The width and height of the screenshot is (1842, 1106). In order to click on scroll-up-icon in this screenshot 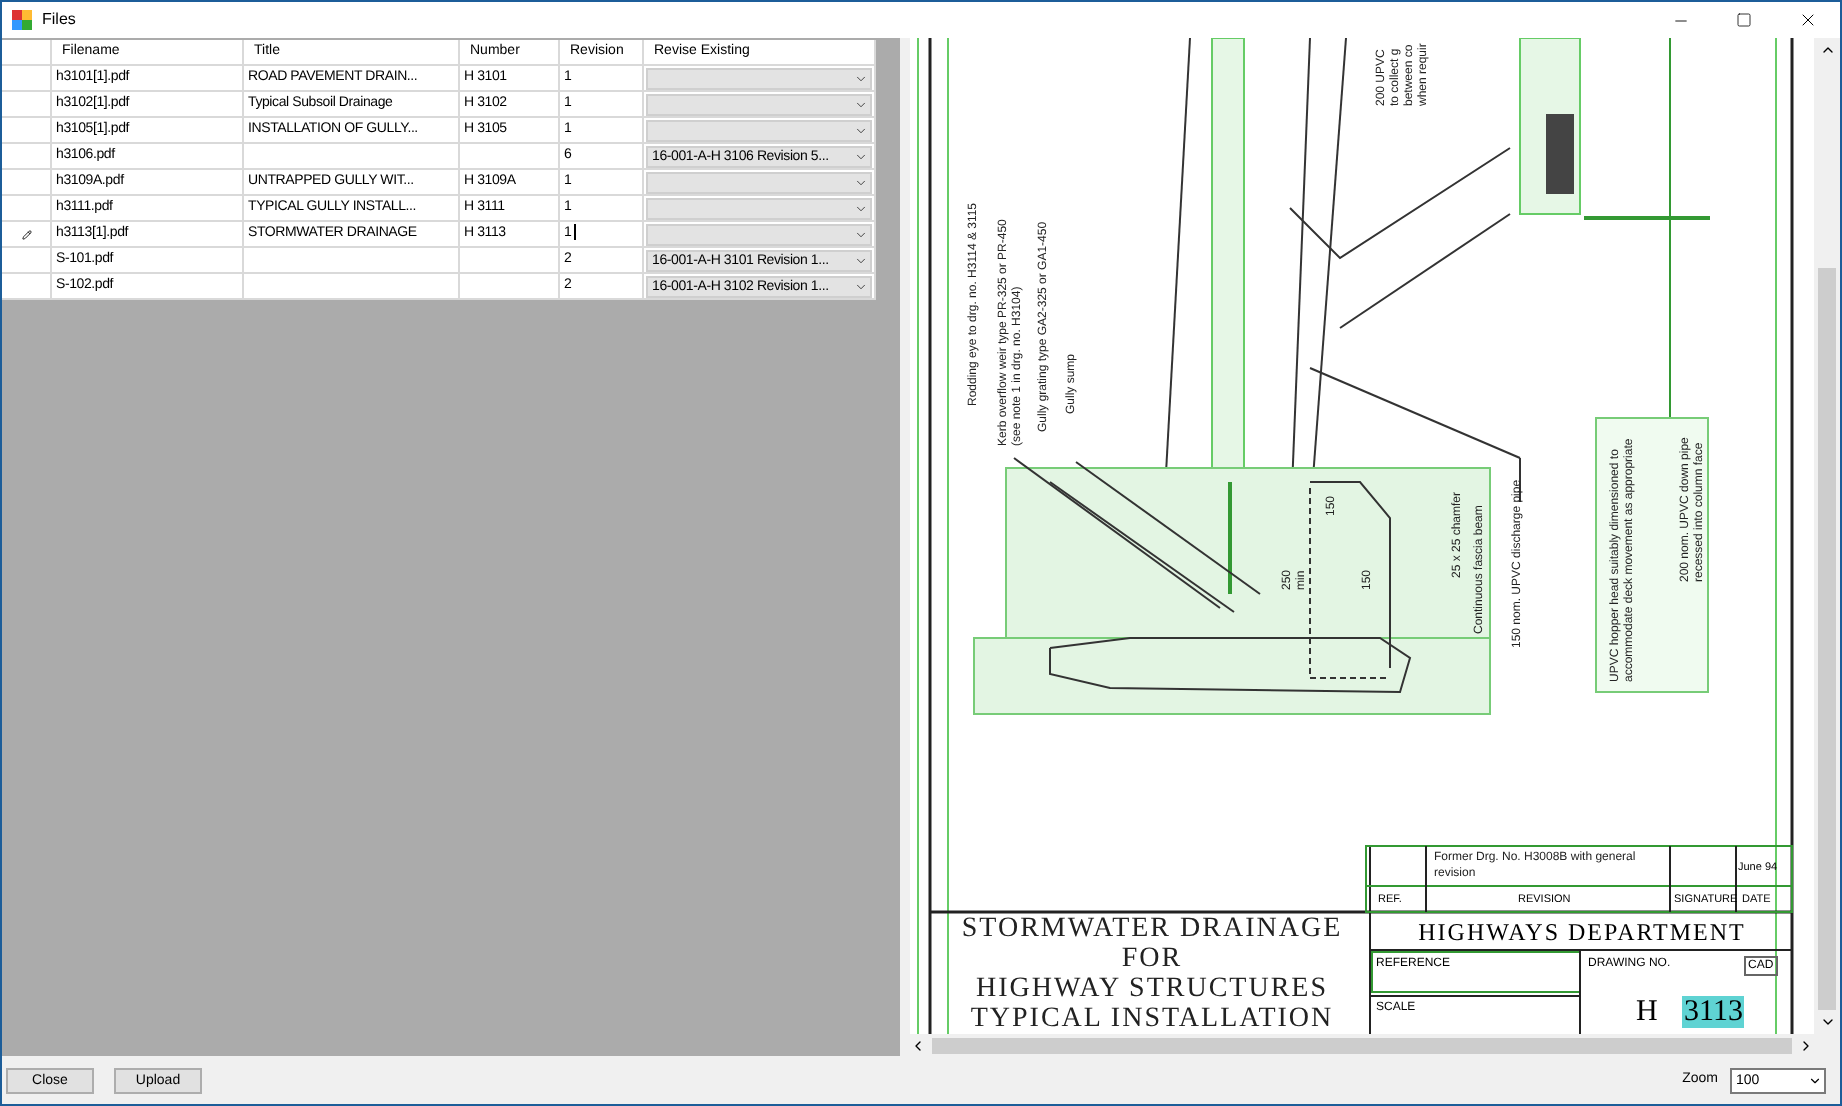, I will do `click(1827, 50)`.